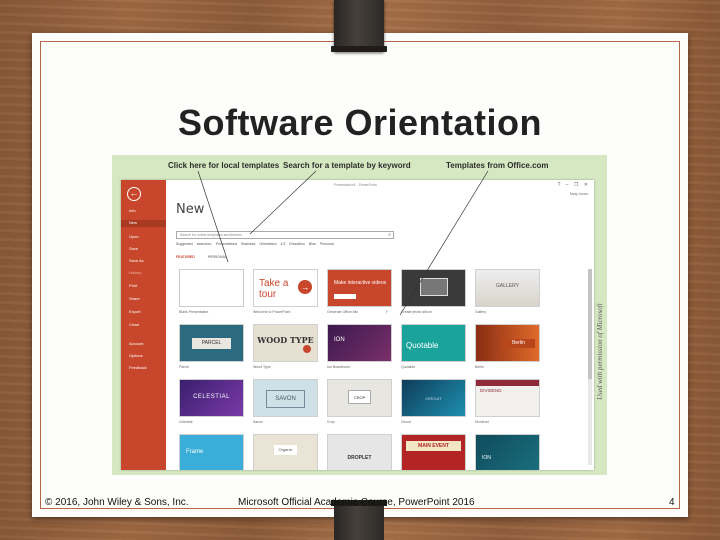 This screenshot has height=540, width=720. Describe the element at coordinates (433, 452) in the screenshot. I see `template-tile: MAIN EVENT` at that location.